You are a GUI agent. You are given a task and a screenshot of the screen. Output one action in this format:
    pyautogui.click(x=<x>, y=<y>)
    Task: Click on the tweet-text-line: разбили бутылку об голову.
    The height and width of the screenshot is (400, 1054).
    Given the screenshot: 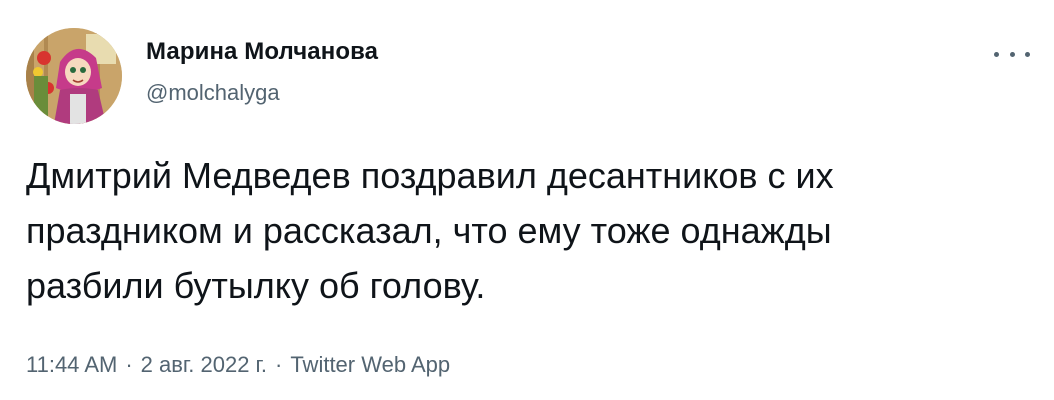 What is the action you would take?
    pyautogui.click(x=256, y=285)
    